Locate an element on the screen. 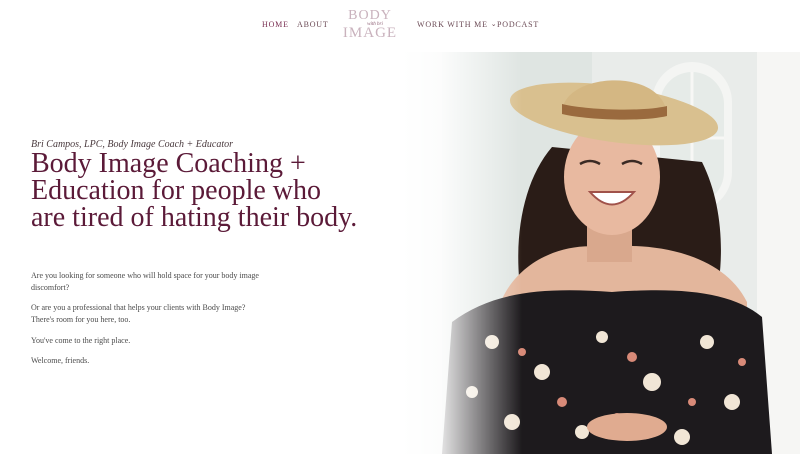 The height and width of the screenshot is (454, 800). hero-paragraph: You've come to the right place. is located at coordinates (81, 340).